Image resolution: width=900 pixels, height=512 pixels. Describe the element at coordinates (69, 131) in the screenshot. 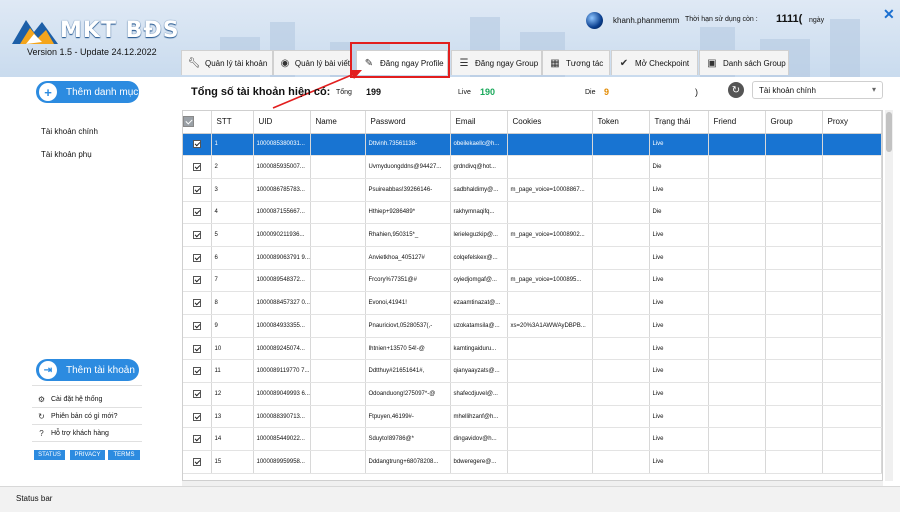

I see `sidebar-item-tai-khoan-chinh: Tài khoản chính` at that location.